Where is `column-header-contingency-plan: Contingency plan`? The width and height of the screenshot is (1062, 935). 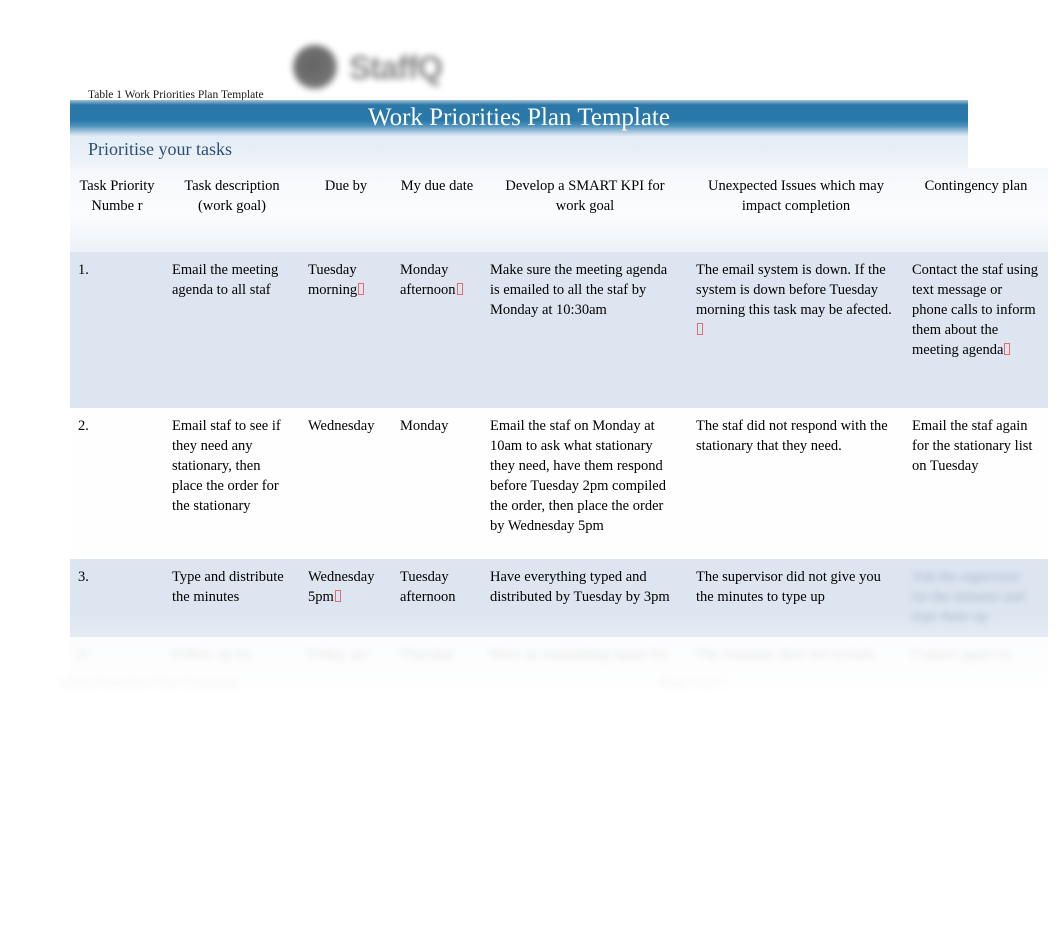
column-header-contingency-plan: Contingency plan is located at coordinates (976, 210).